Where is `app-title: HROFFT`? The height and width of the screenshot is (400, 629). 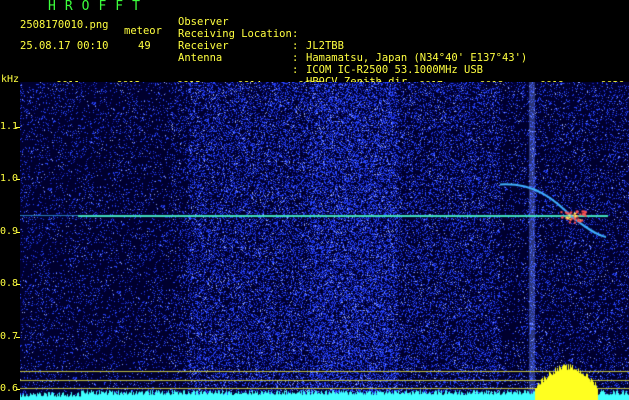 app-title: HROFFT is located at coordinates (98, 7).